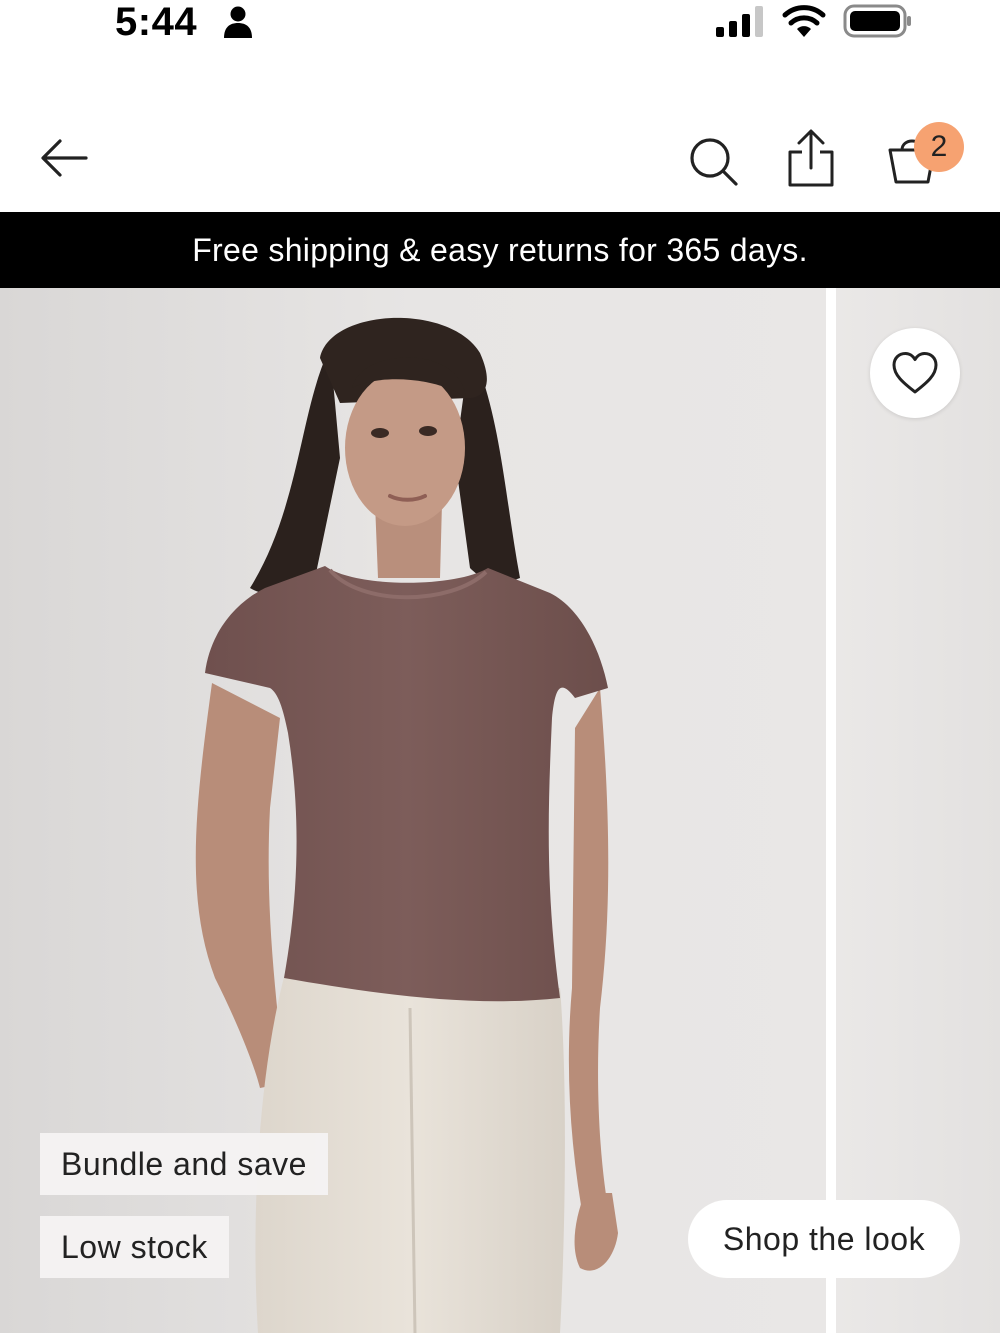 The image size is (1000, 1333). Describe the element at coordinates (713, 161) in the screenshot. I see `search-icon` at that location.